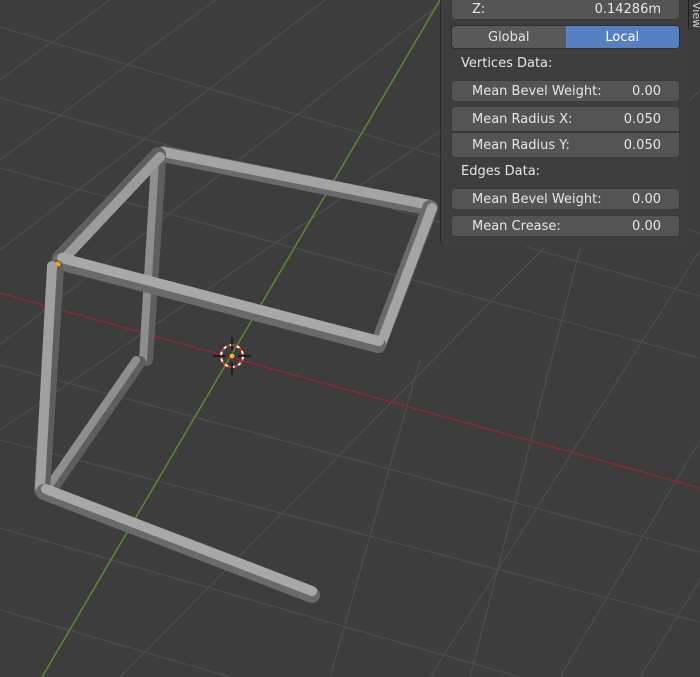 Image resolution: width=700 pixels, height=677 pixels. I want to click on mean-crease-value: 0.00, so click(646, 226).